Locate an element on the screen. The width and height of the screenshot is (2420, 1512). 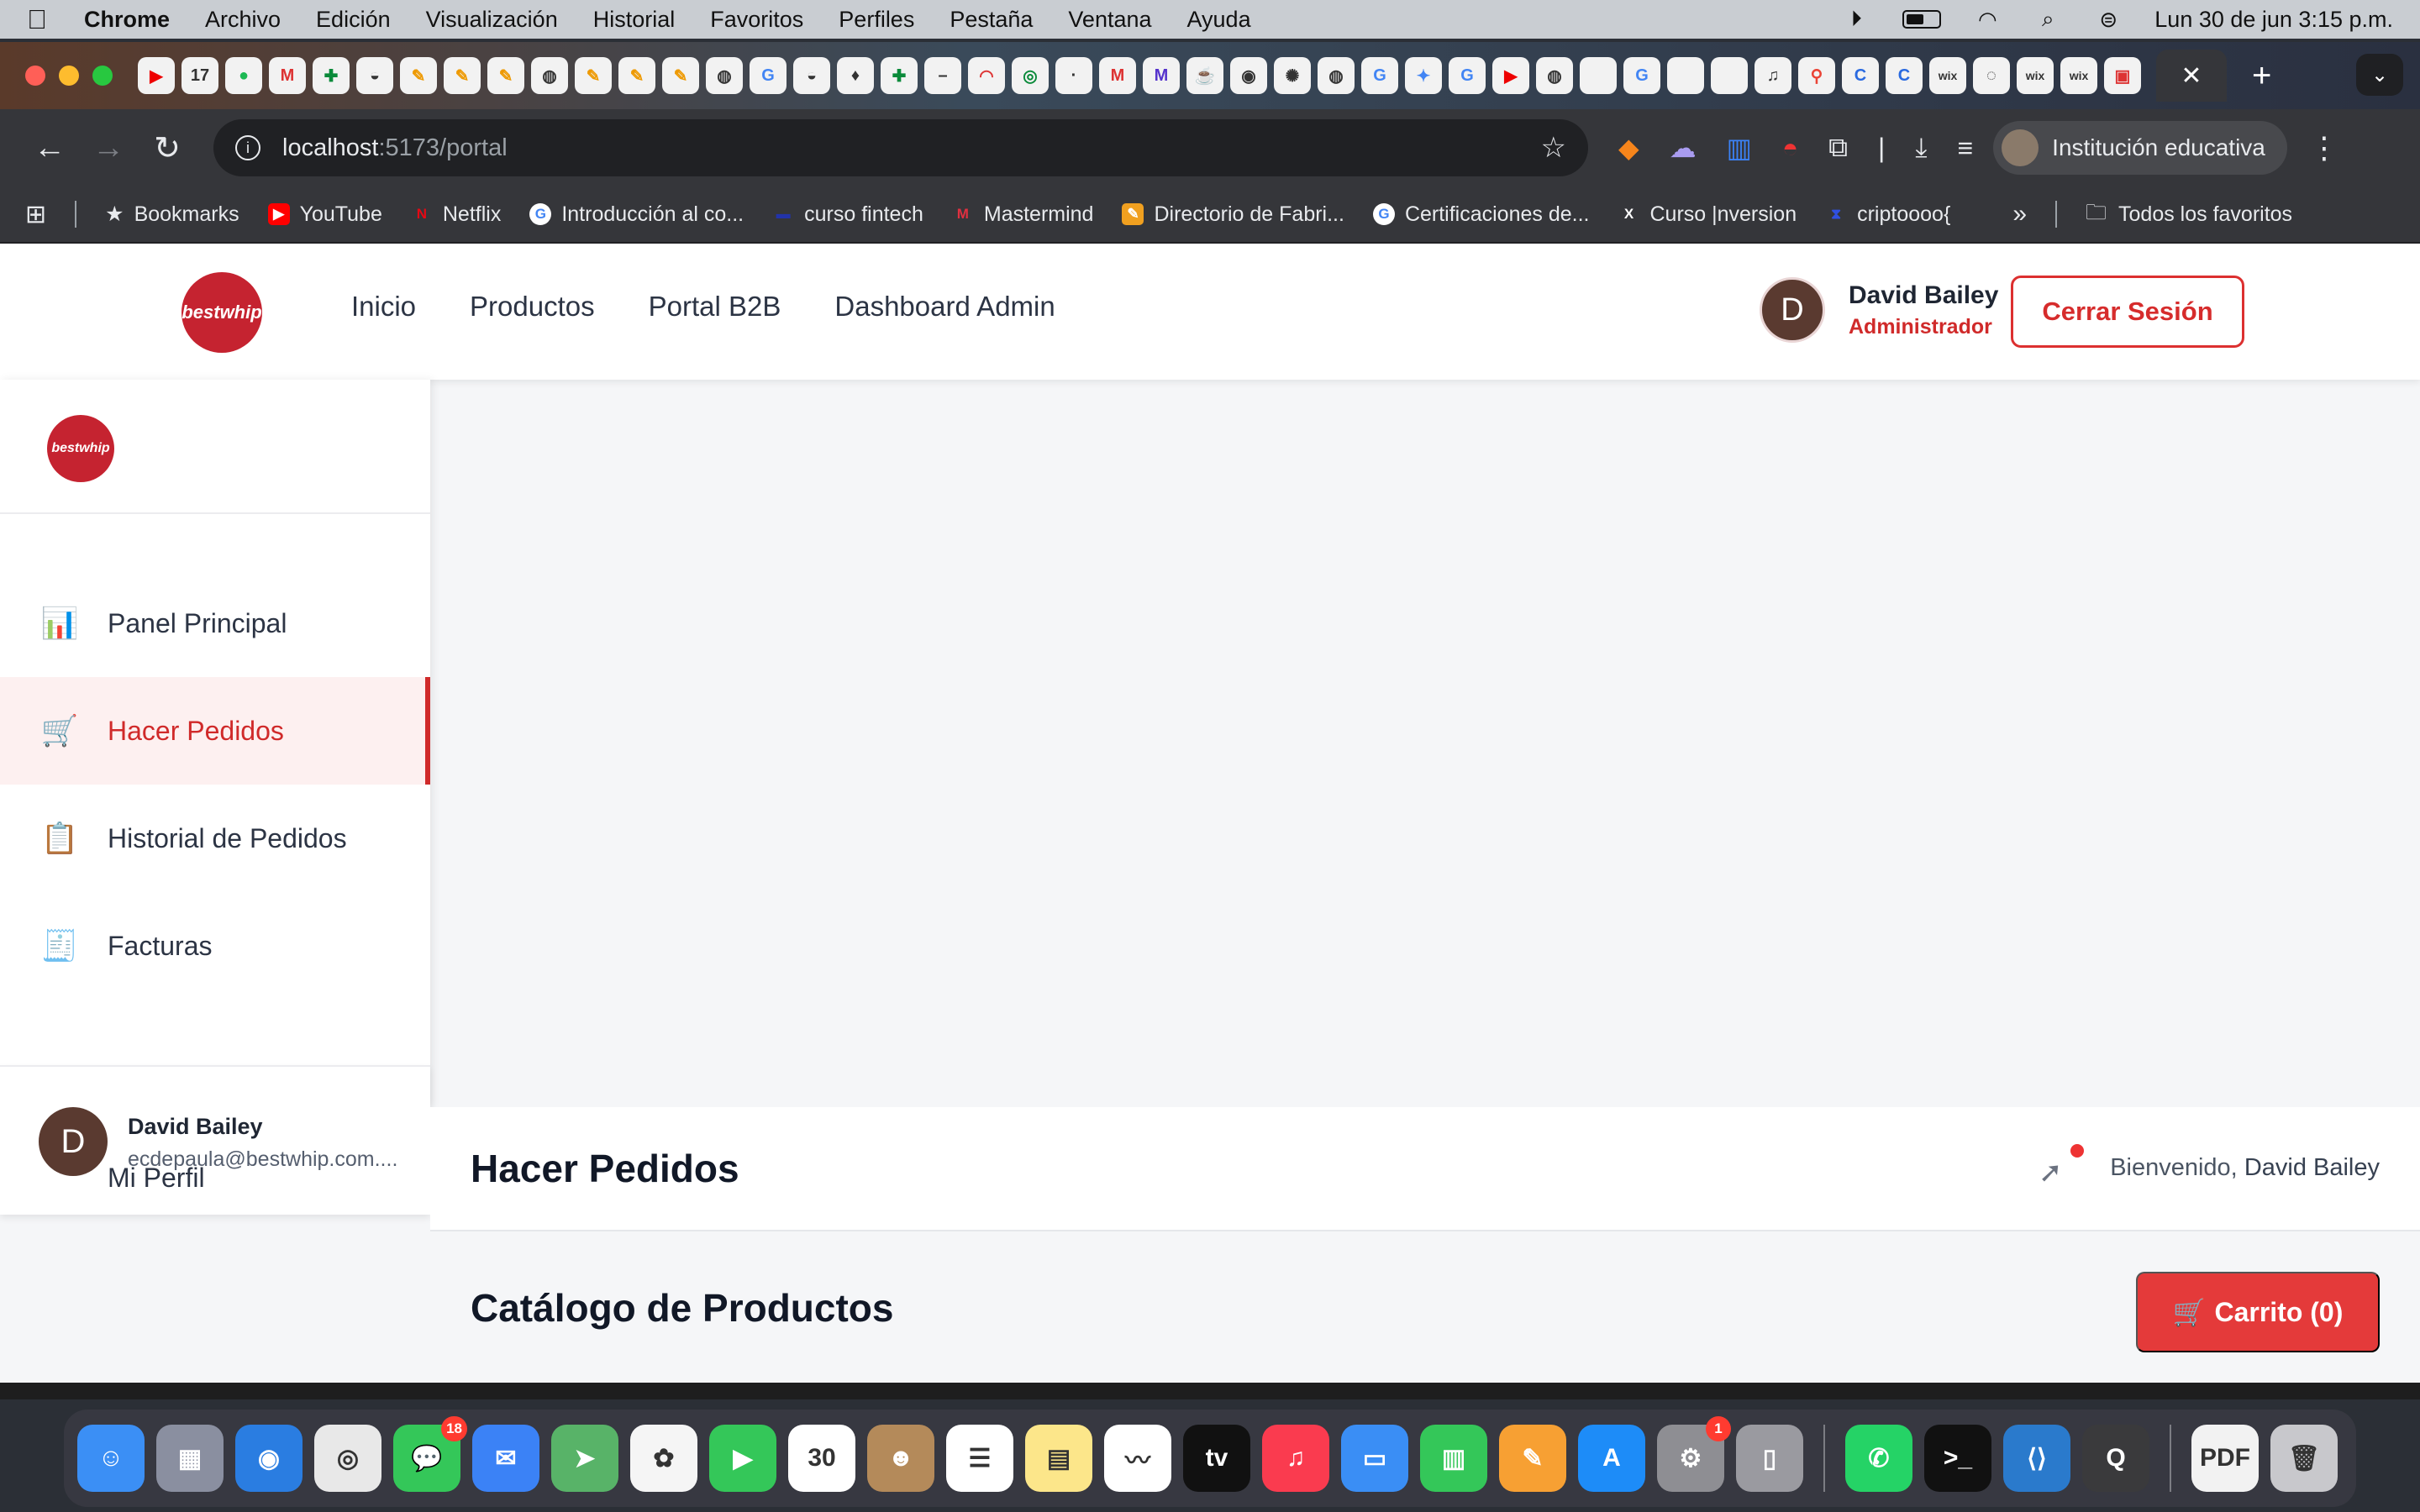
extensions-puzzle-icon: ⧉ is located at coordinates (1838, 148).